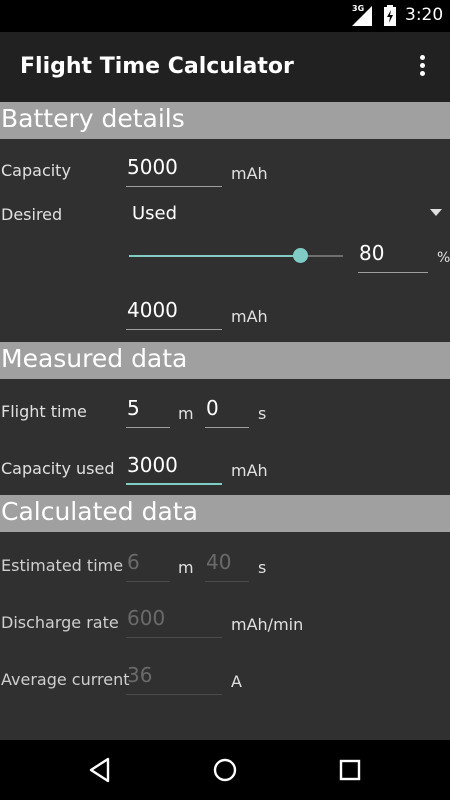 The image size is (450, 800). I want to click on app-title: Flight Time Calculator, so click(157, 66).